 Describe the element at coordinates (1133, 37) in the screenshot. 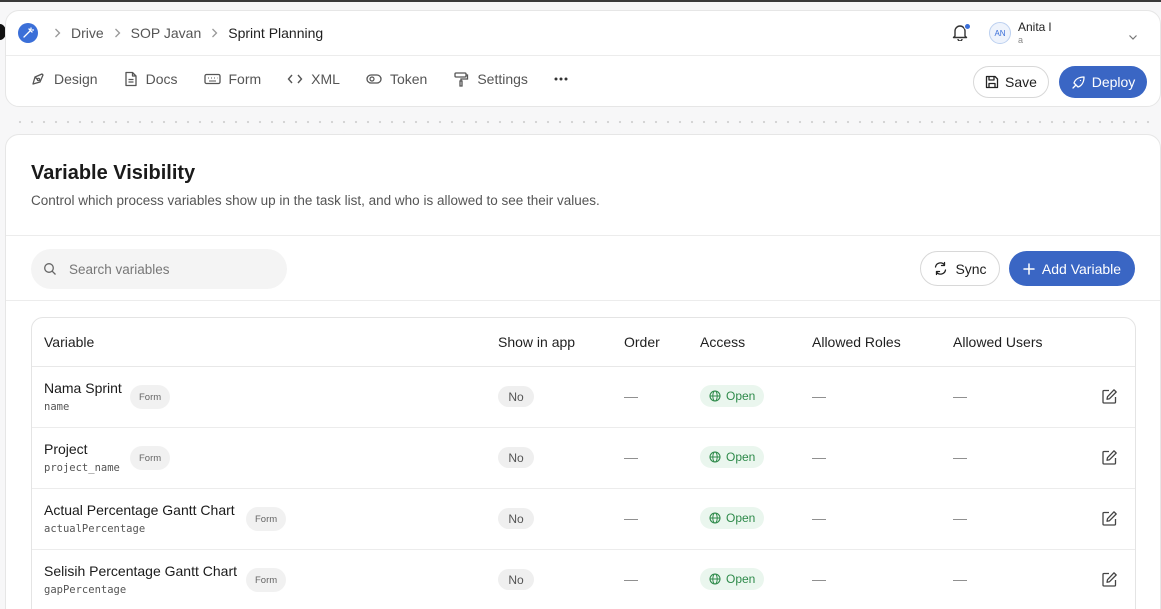

I see `chevron-down-icon` at that location.